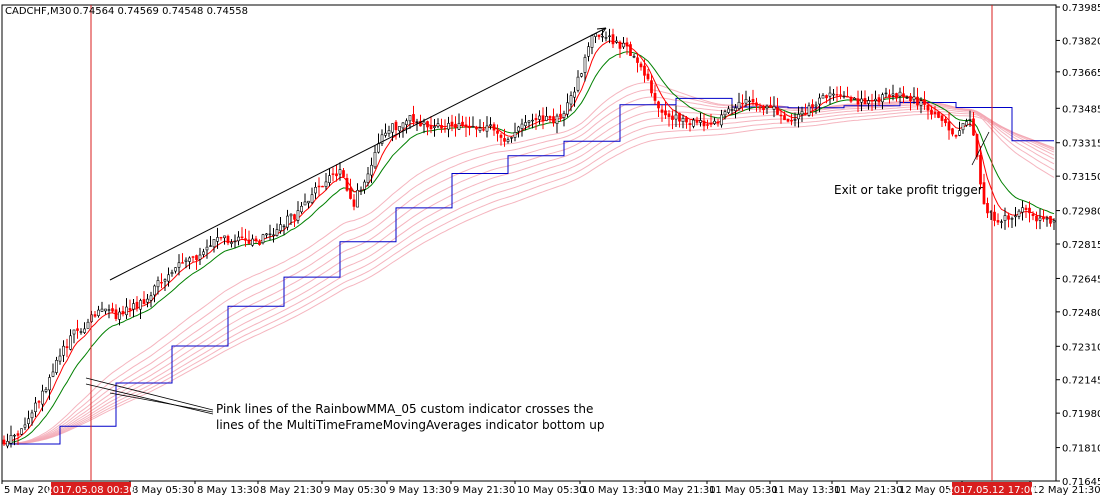  Describe the element at coordinates (1081, 245) in the screenshot. I see `y-tick-label: 0.72815` at that location.